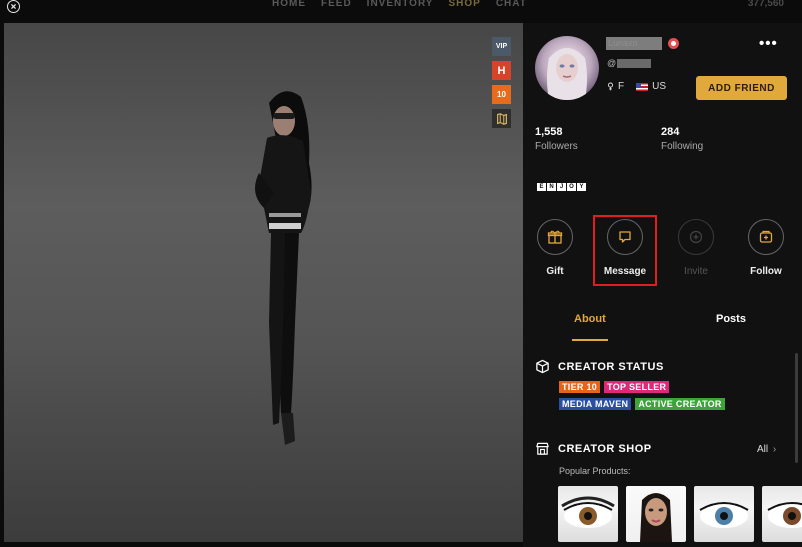 This screenshot has width=802, height=547. Describe the element at coordinates (796, 408) in the screenshot. I see `panel-scrollbar` at that location.